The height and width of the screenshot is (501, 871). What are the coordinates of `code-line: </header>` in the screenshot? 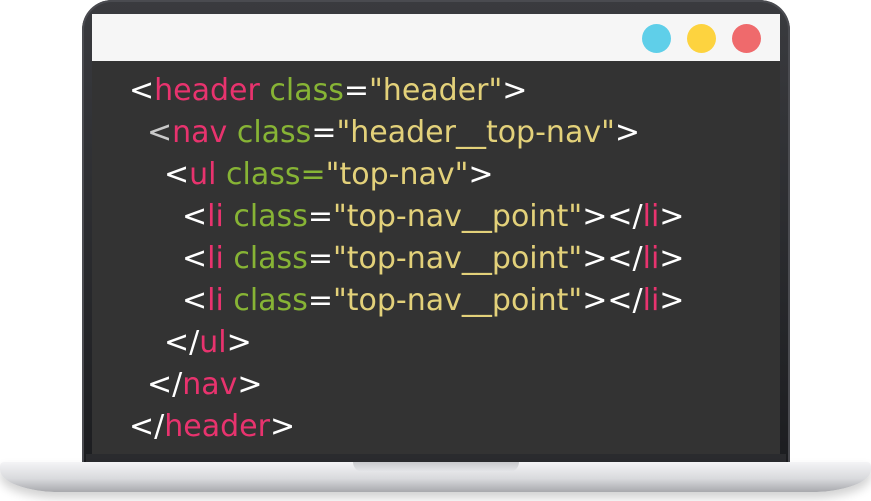 It's located at (212, 427).